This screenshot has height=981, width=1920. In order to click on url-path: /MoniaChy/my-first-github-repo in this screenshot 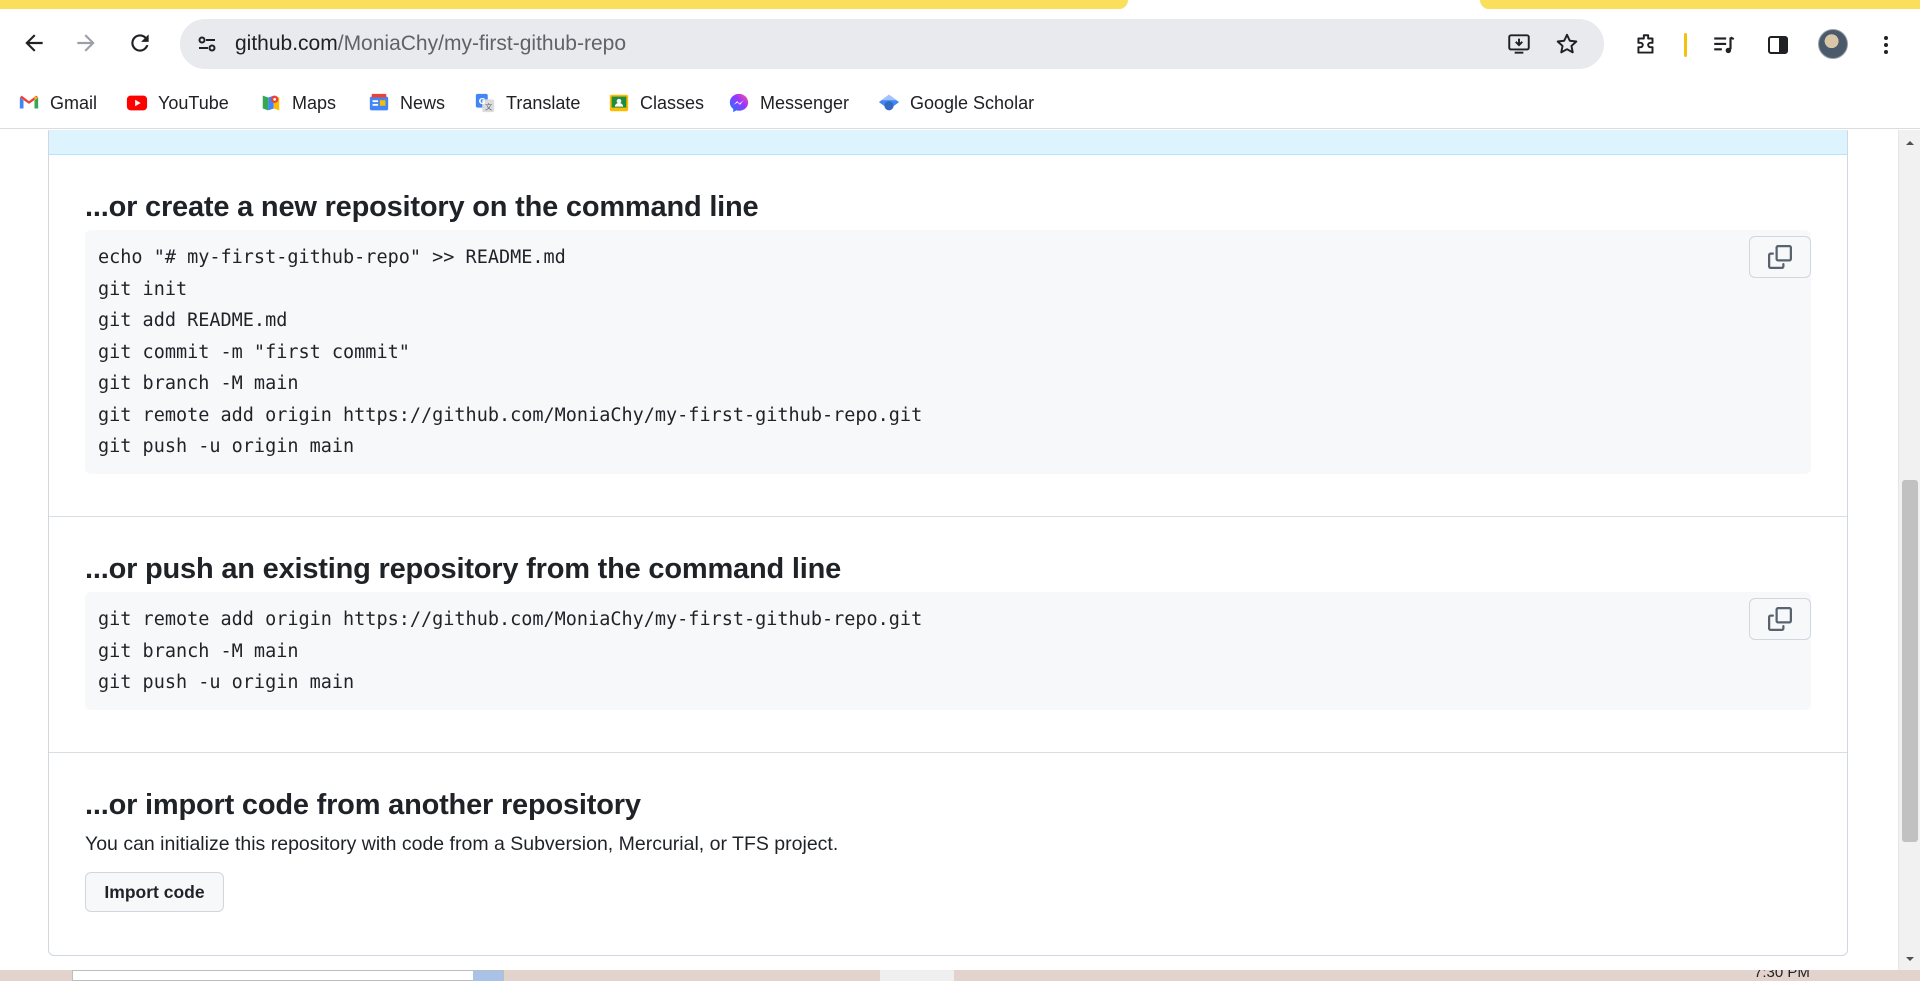, I will do `click(481, 43)`.